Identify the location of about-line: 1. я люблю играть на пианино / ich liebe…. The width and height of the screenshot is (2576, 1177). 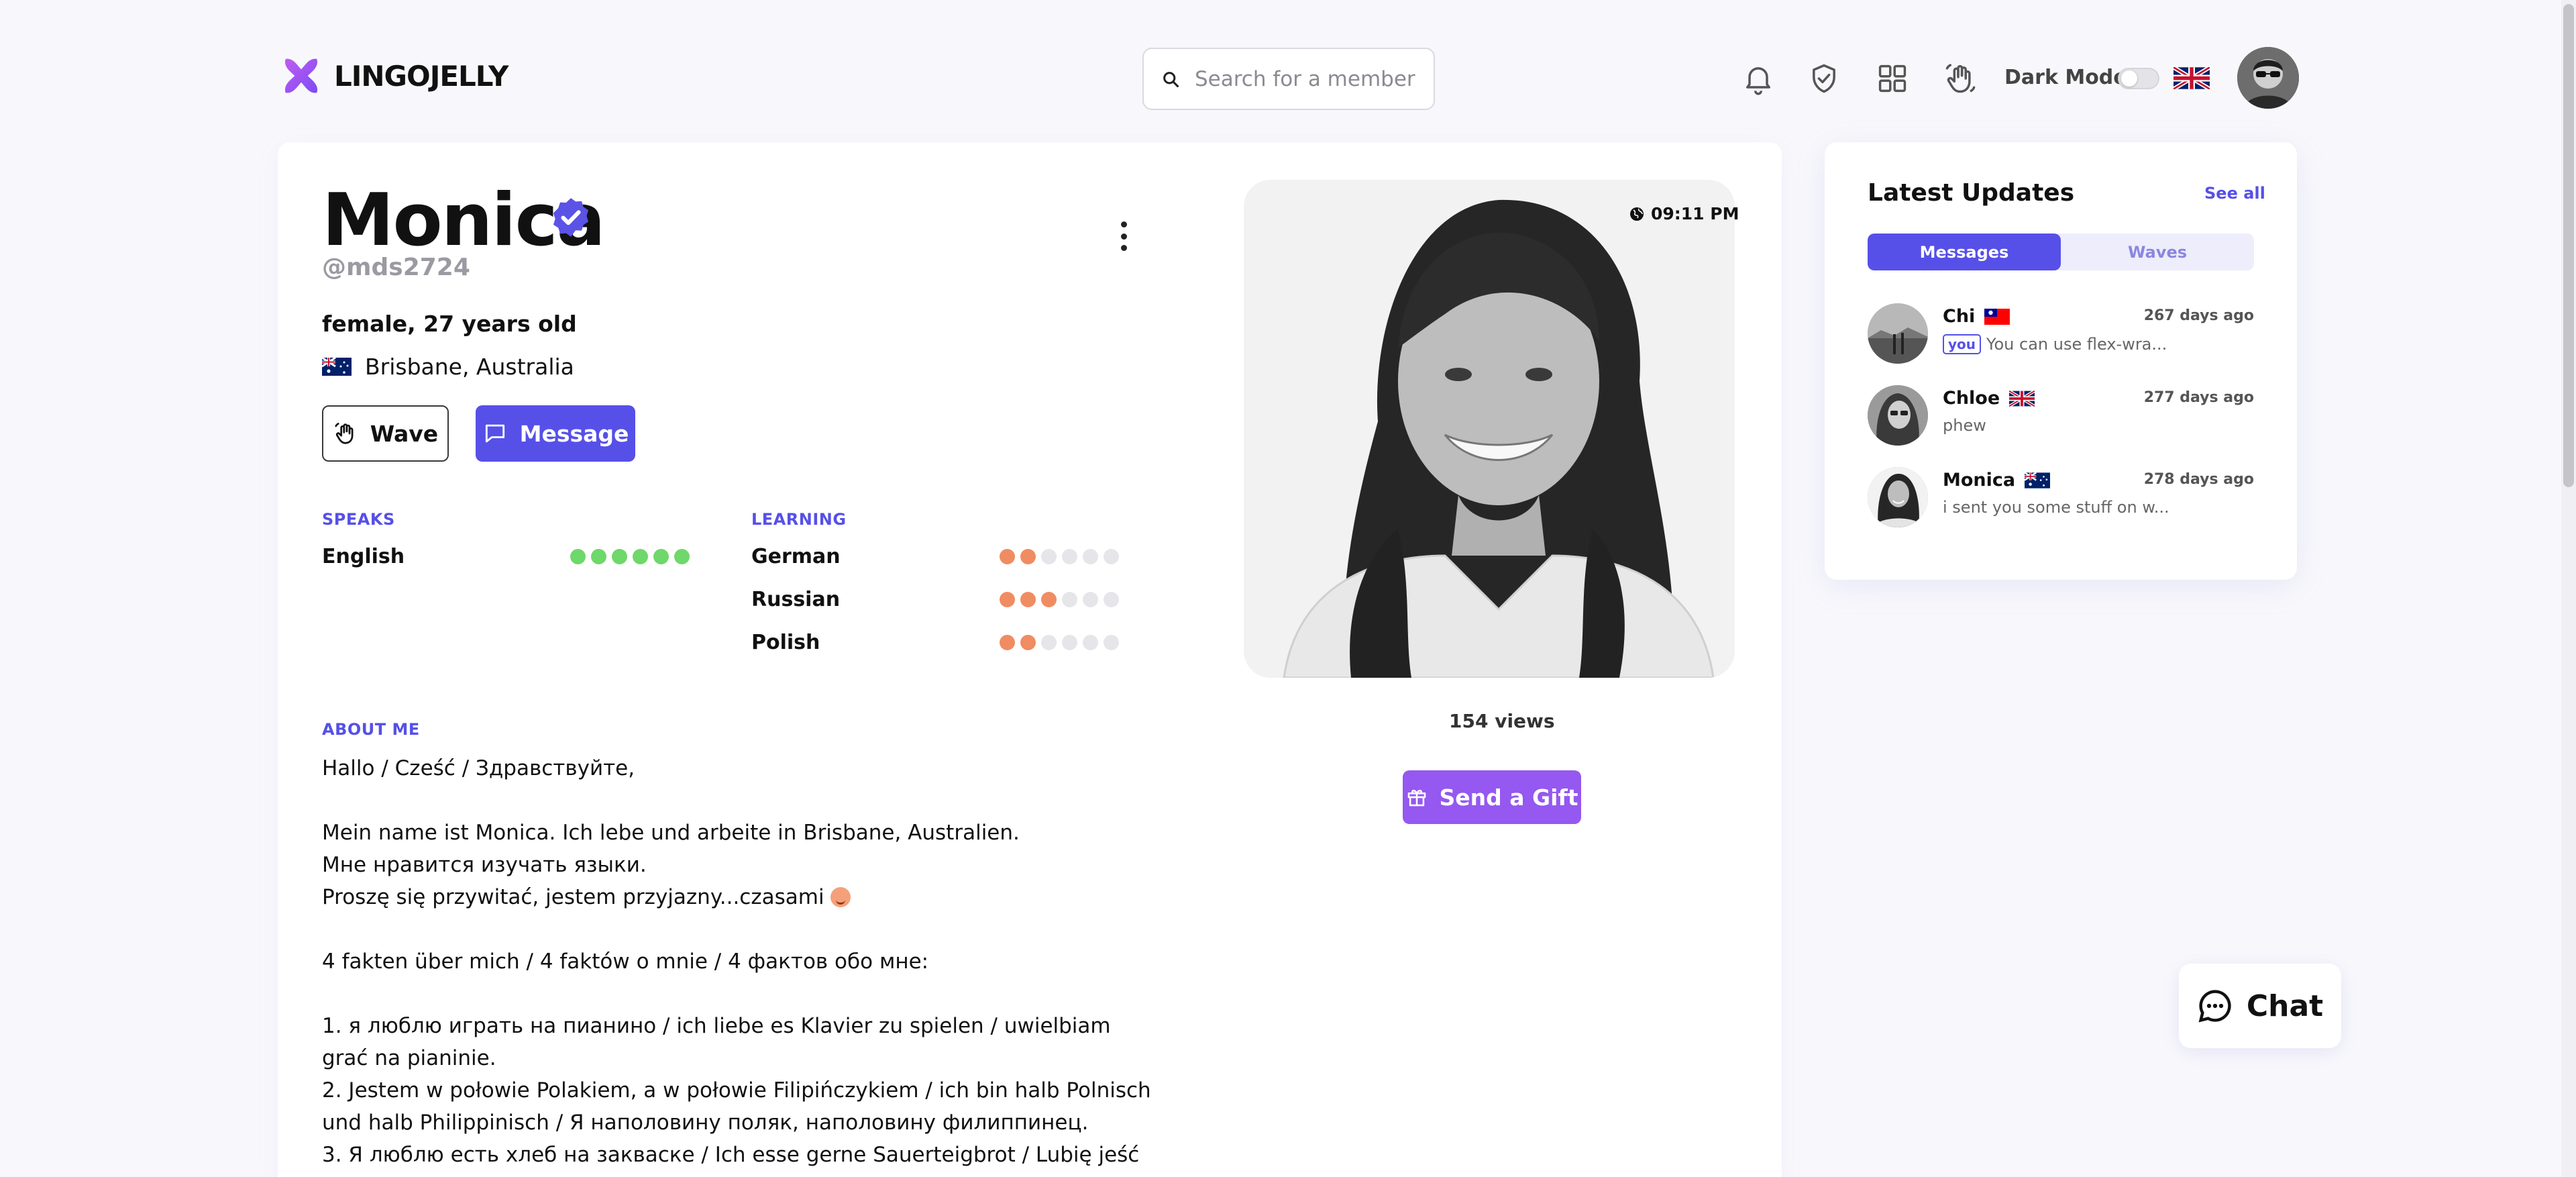
(720, 1042).